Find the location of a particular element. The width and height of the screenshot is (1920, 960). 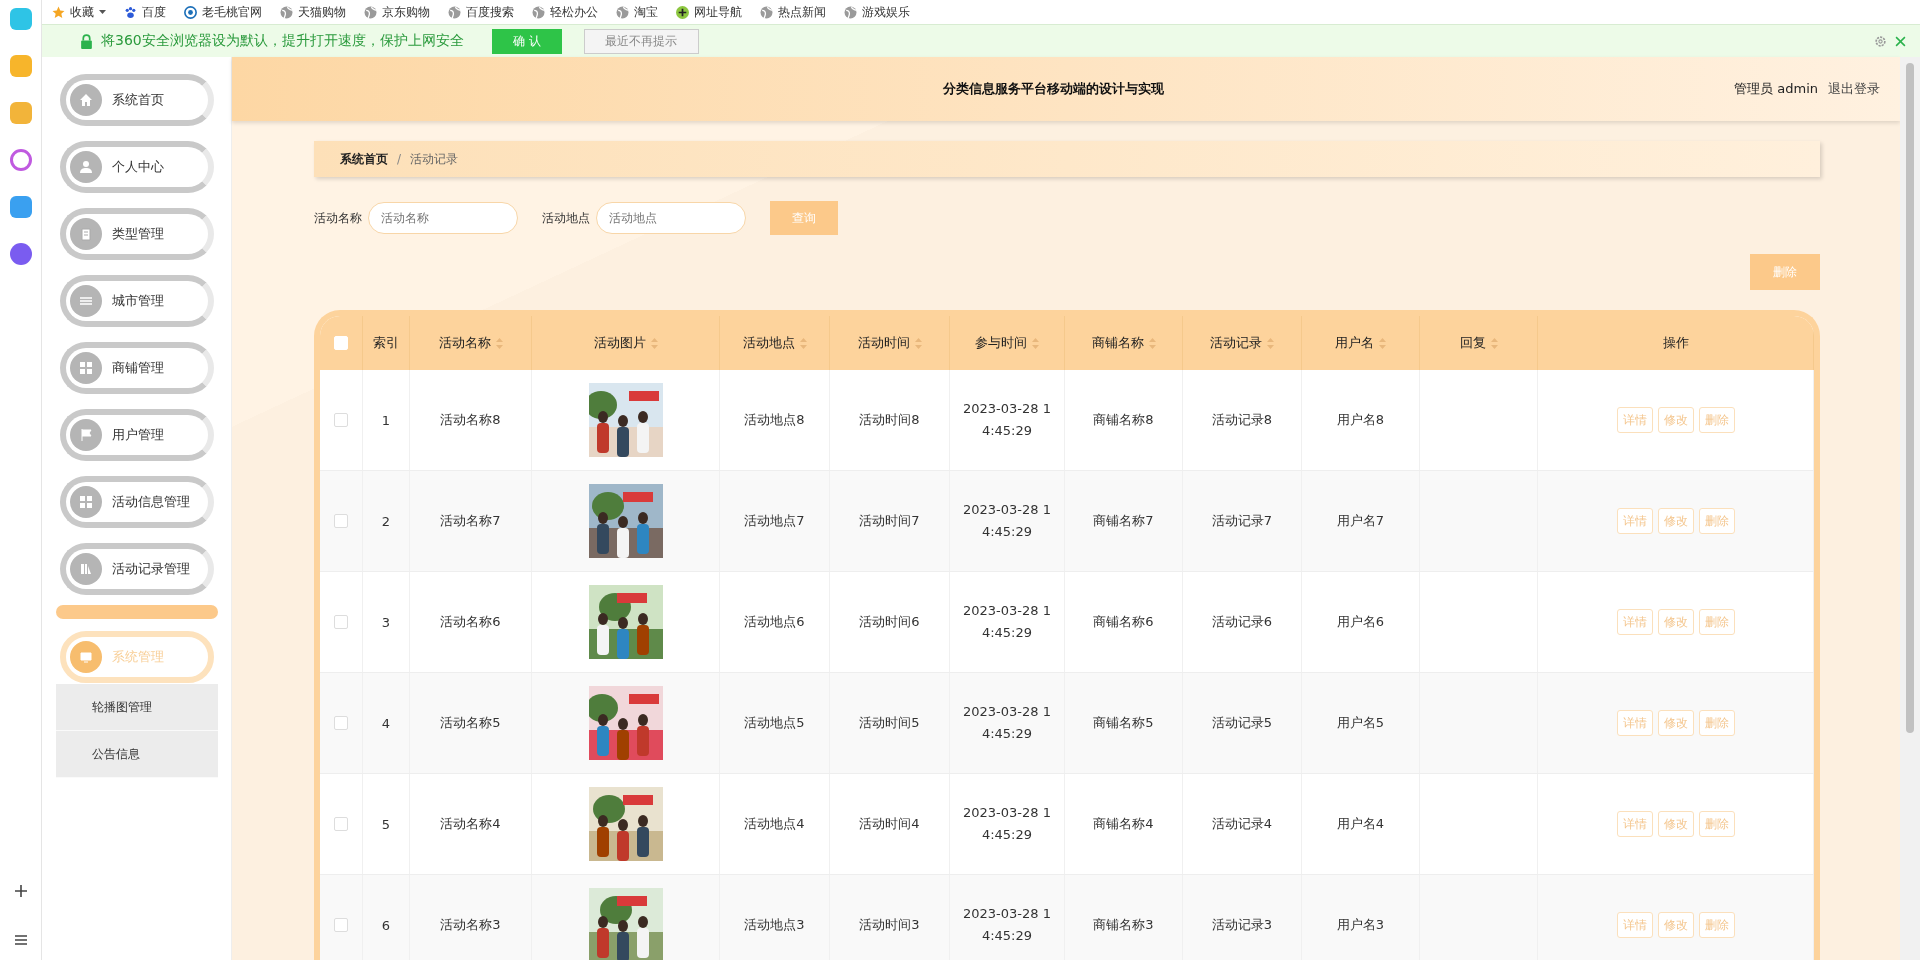

table-cell: 商铺名称4 is located at coordinates (1123, 824).